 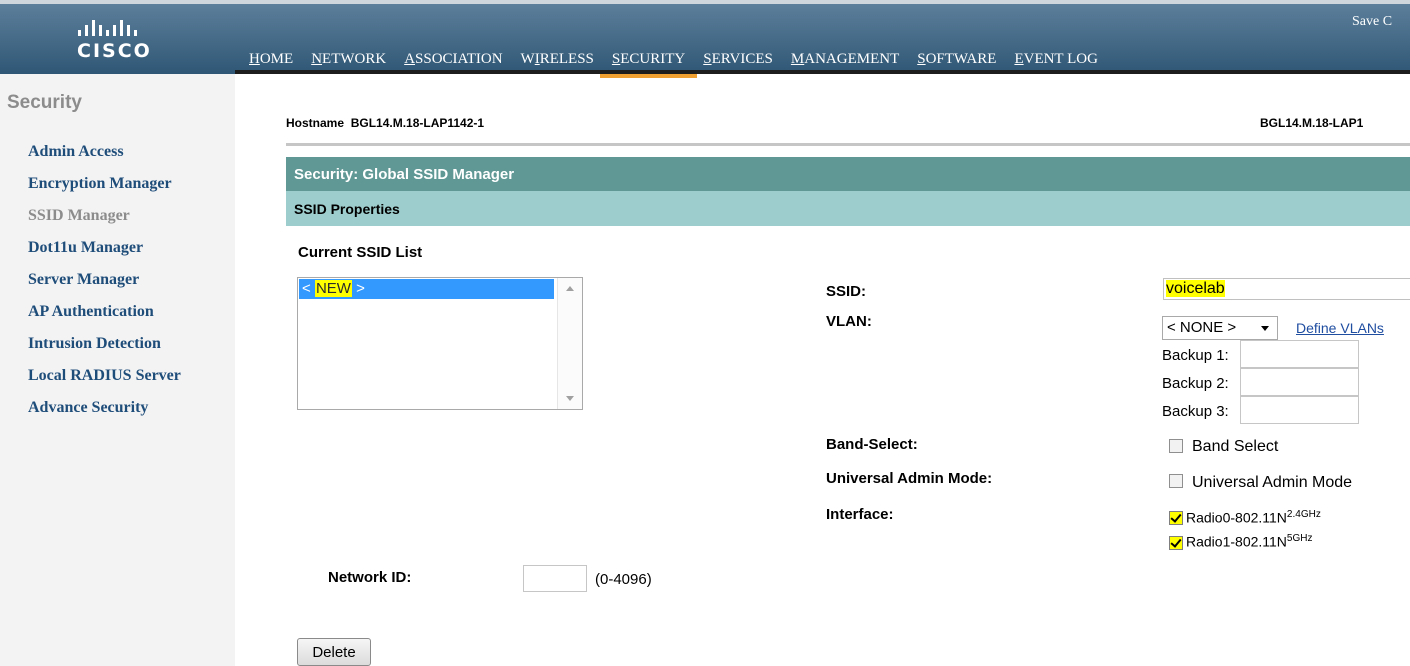 I want to click on backup-1-label: Backup 1:, so click(x=1195, y=355).